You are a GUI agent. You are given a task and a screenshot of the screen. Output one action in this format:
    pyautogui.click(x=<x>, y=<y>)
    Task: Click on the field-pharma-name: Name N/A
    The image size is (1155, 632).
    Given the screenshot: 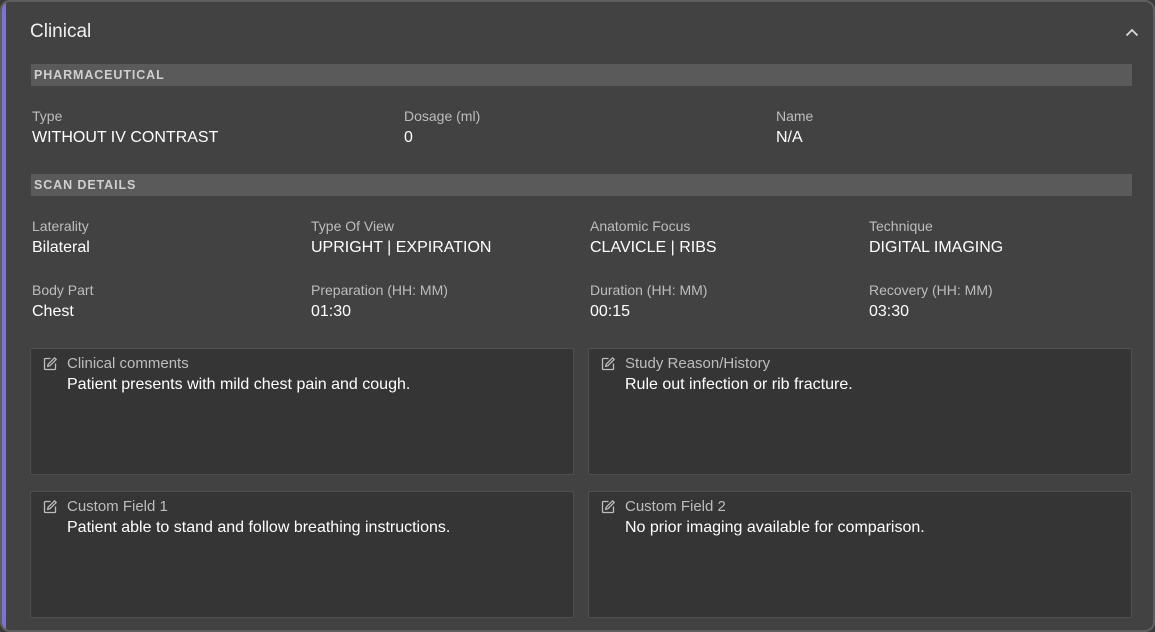 What is the action you would take?
    pyautogui.click(x=794, y=127)
    